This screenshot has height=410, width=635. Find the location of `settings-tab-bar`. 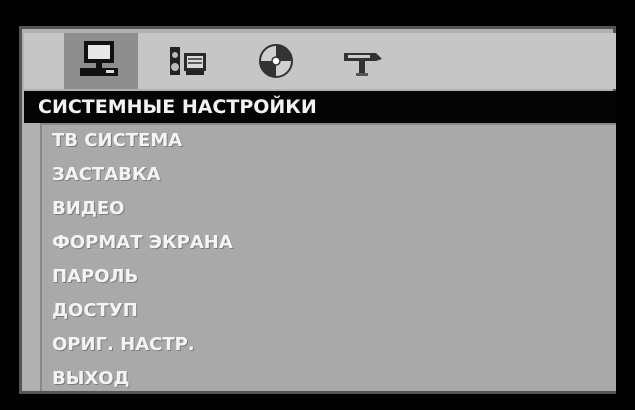

settings-tab-bar is located at coordinates (320, 61).